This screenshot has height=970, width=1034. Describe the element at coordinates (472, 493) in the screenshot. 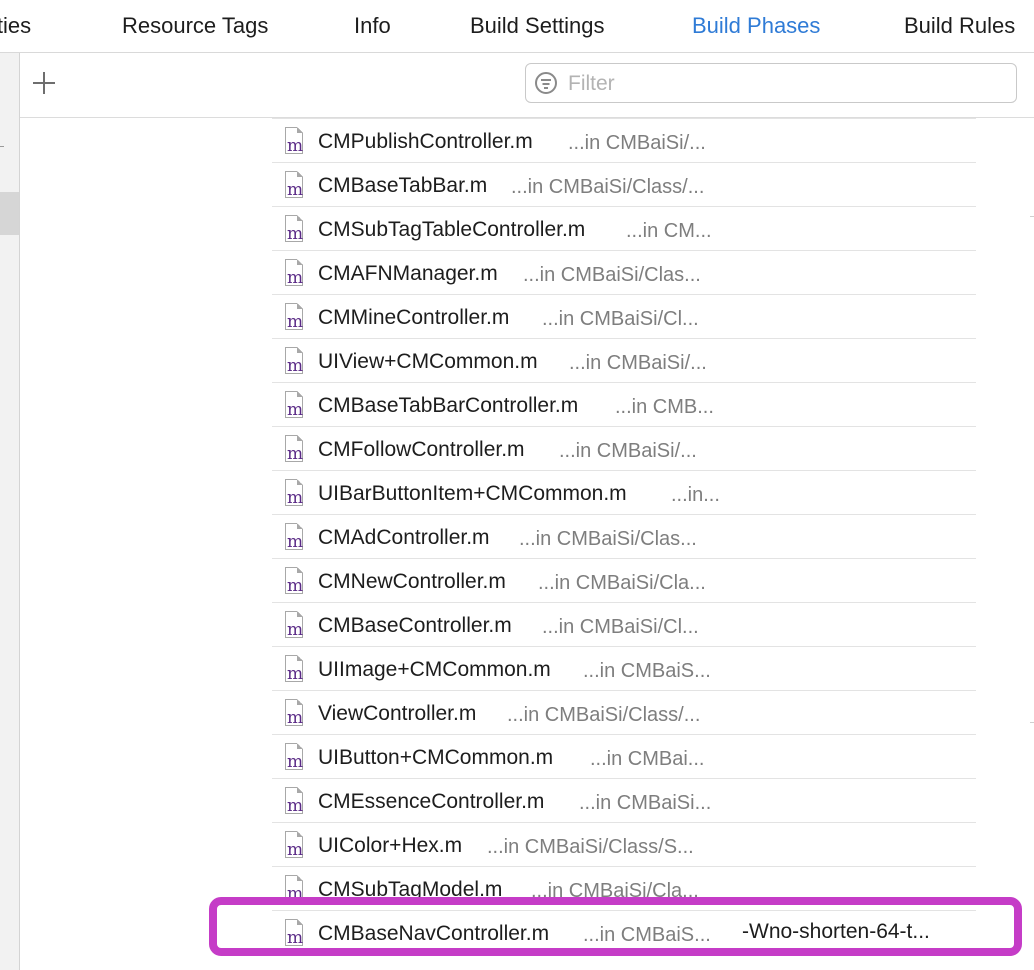

I see `file-name: UIBarButtonItem+CMCommon.m` at that location.